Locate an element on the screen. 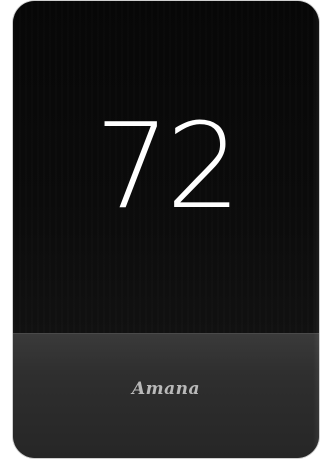 Image resolution: width=332 pixels, height=460 pixels. brand-logo: Amana is located at coordinates (166, 389).